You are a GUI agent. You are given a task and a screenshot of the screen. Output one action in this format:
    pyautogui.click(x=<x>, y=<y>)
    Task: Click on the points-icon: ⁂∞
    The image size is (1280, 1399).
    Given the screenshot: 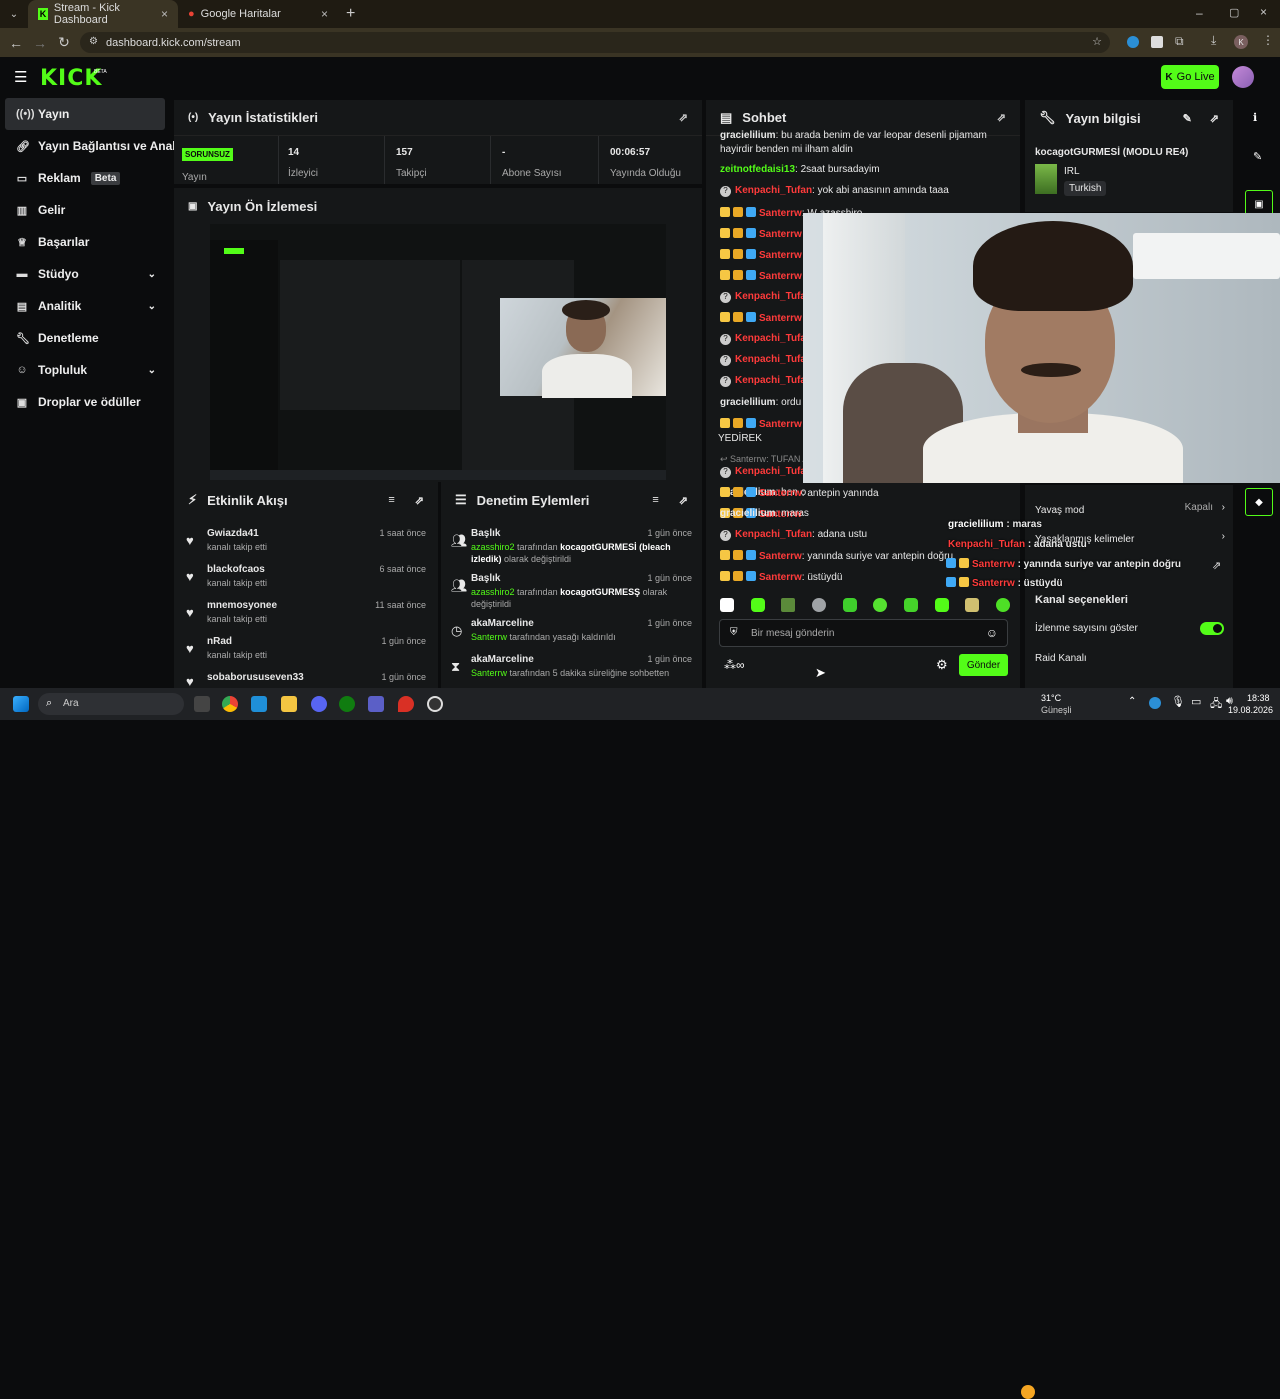 What is the action you would take?
    pyautogui.click(x=734, y=665)
    